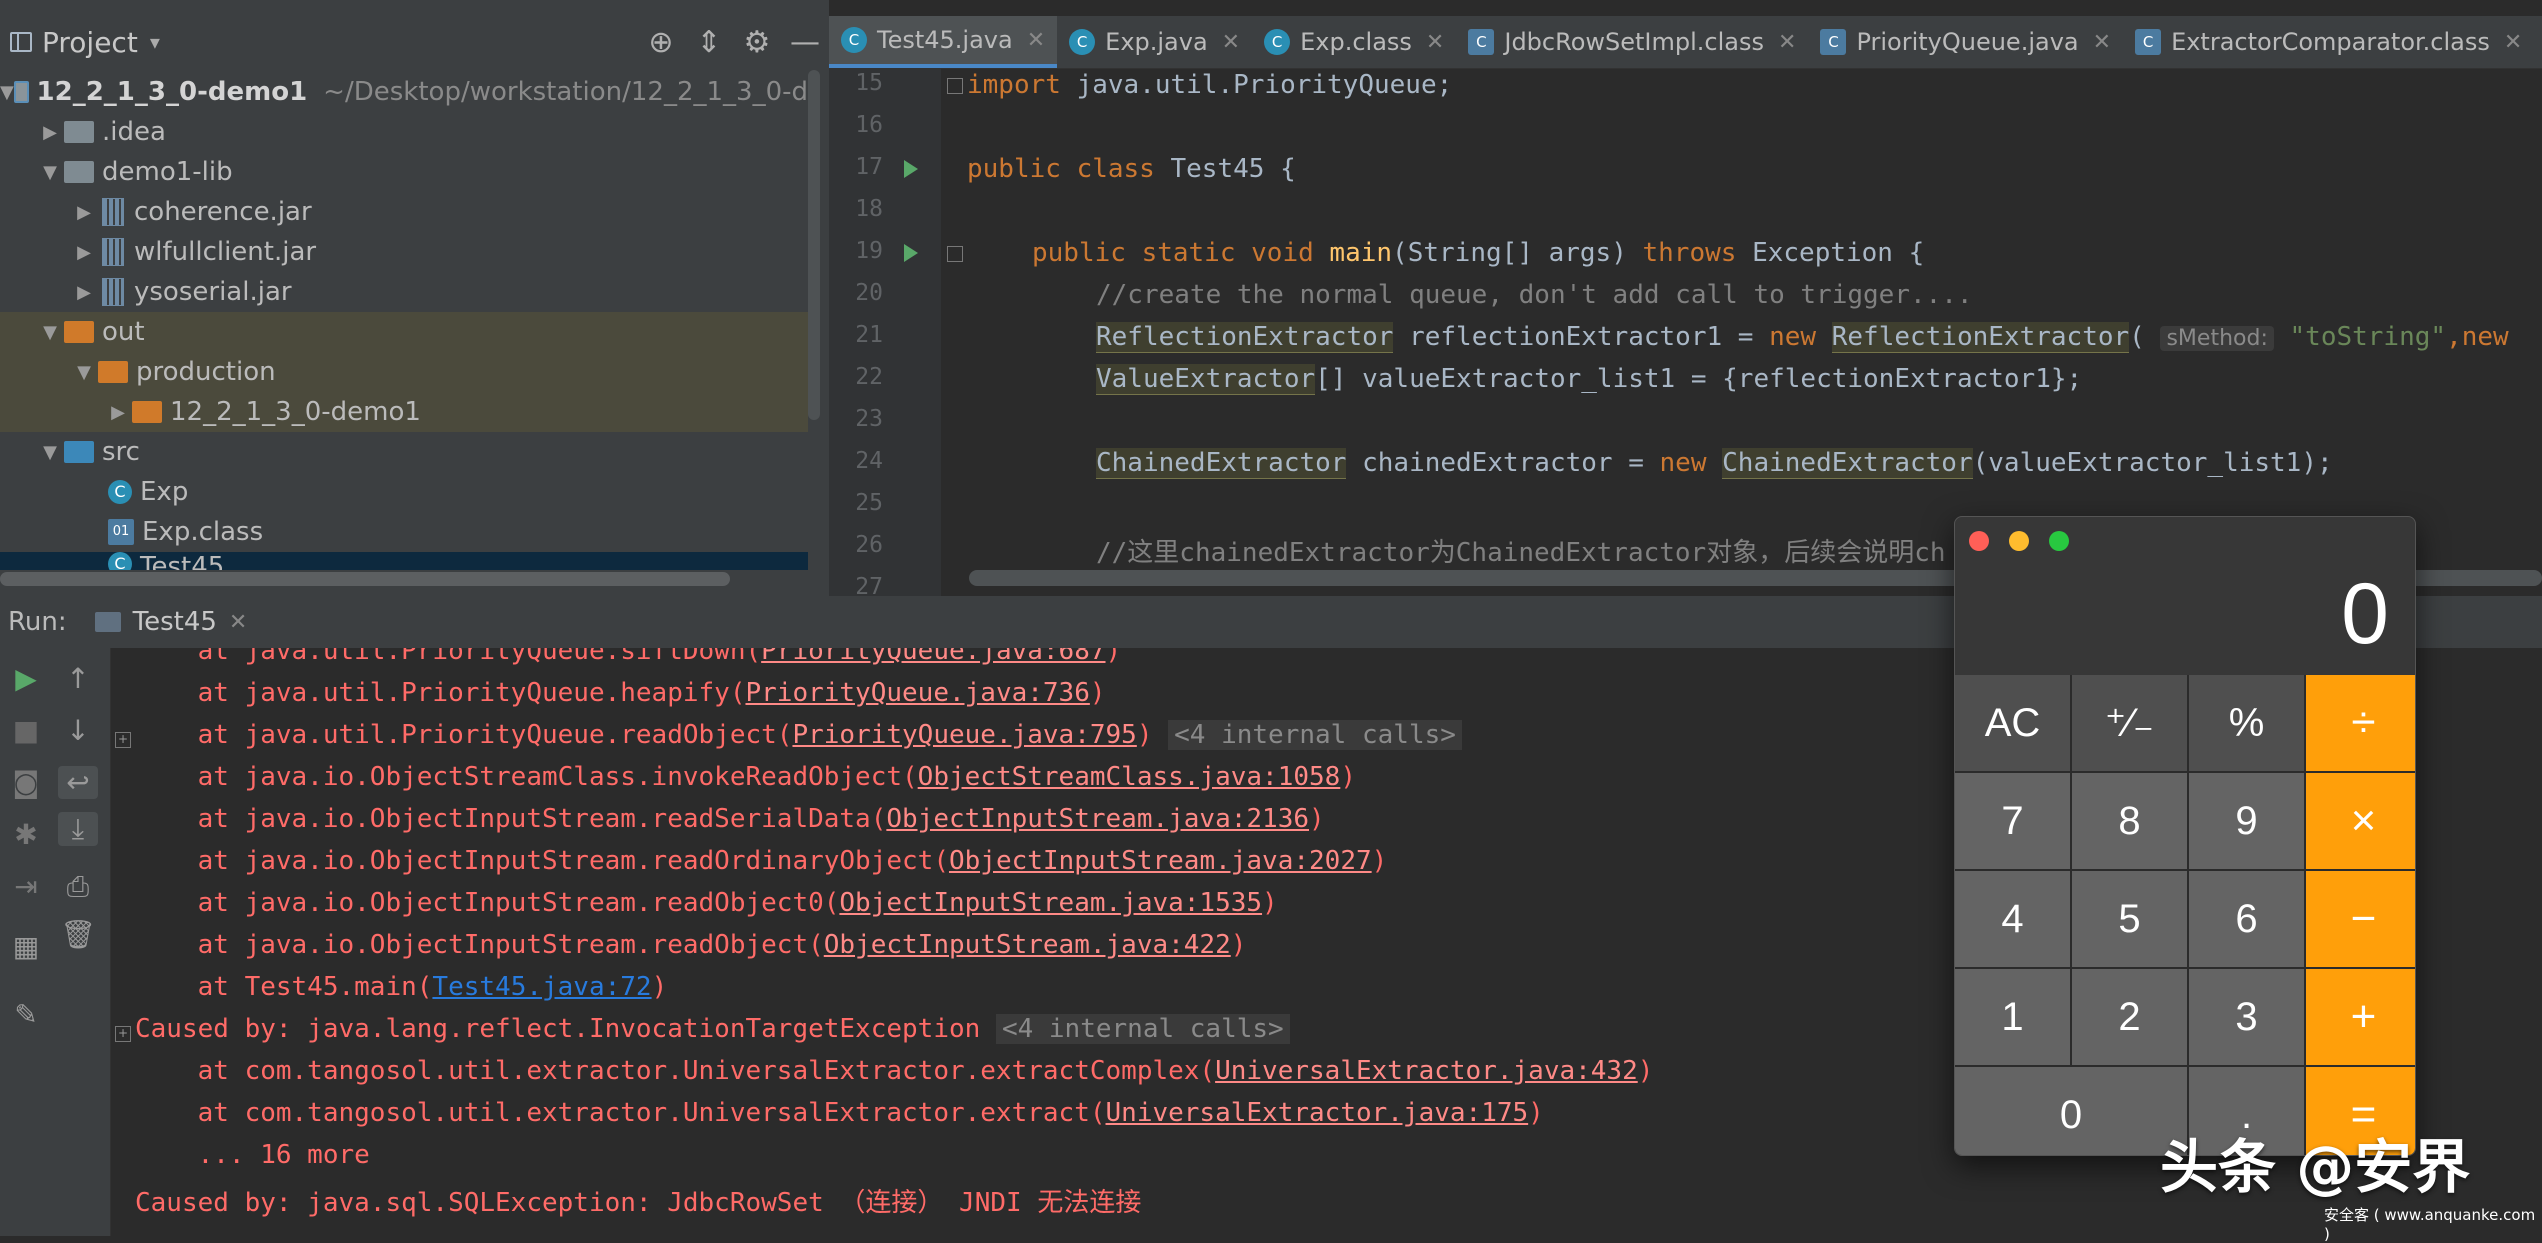  What do you see at coordinates (2360, 723) in the screenshot?
I see `calc-key-3: ÷` at bounding box center [2360, 723].